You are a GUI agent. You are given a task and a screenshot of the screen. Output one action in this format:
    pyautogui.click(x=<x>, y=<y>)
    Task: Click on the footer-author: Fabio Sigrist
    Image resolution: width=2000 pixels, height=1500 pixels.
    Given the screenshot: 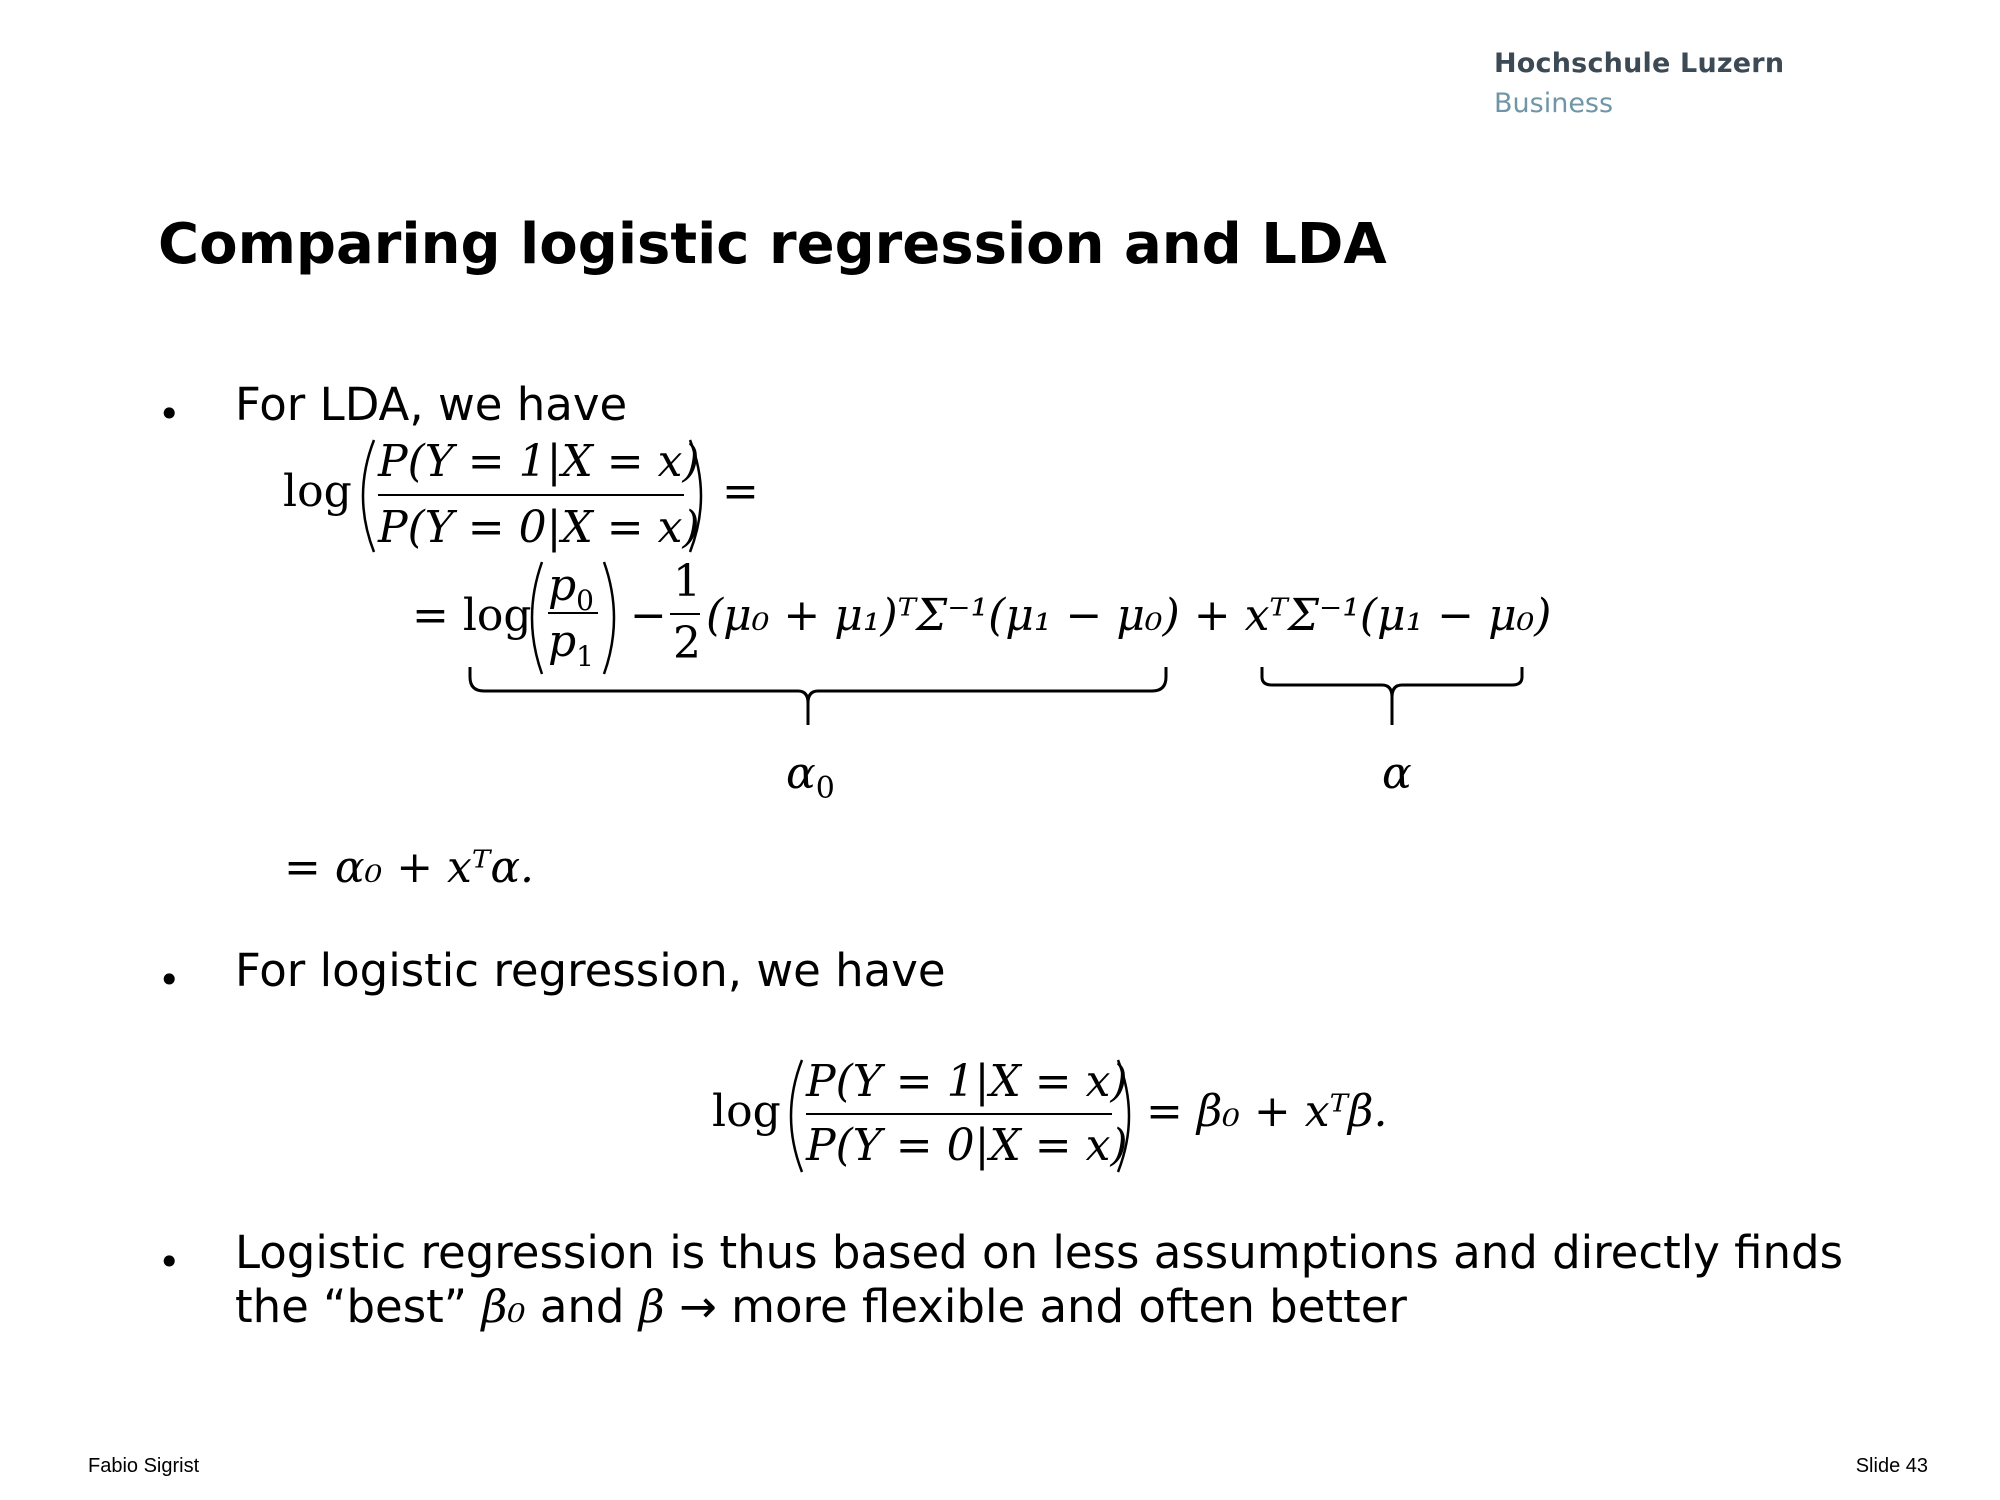 What is the action you would take?
    pyautogui.click(x=144, y=1466)
    